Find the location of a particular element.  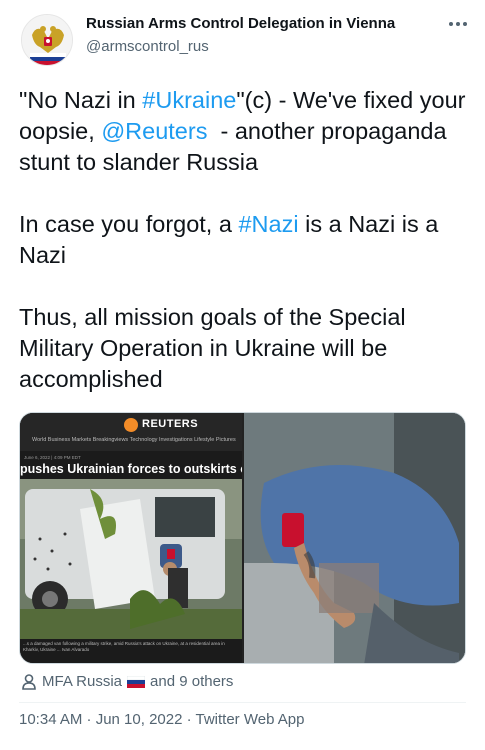

author-avatar is located at coordinates (47, 40).